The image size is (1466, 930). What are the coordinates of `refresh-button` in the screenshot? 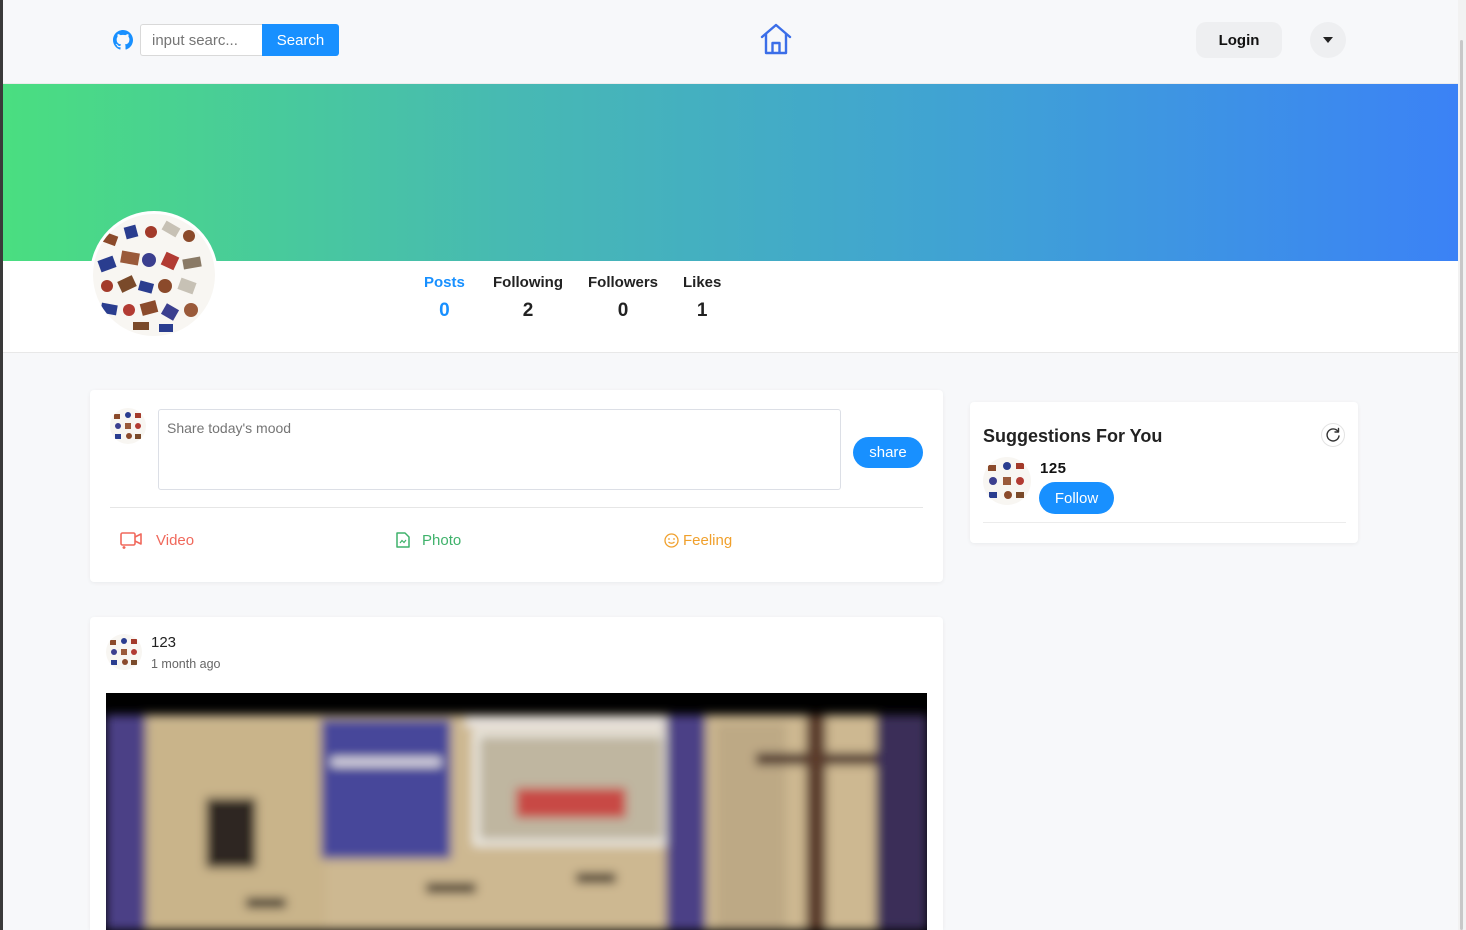 It's located at (1333, 435).